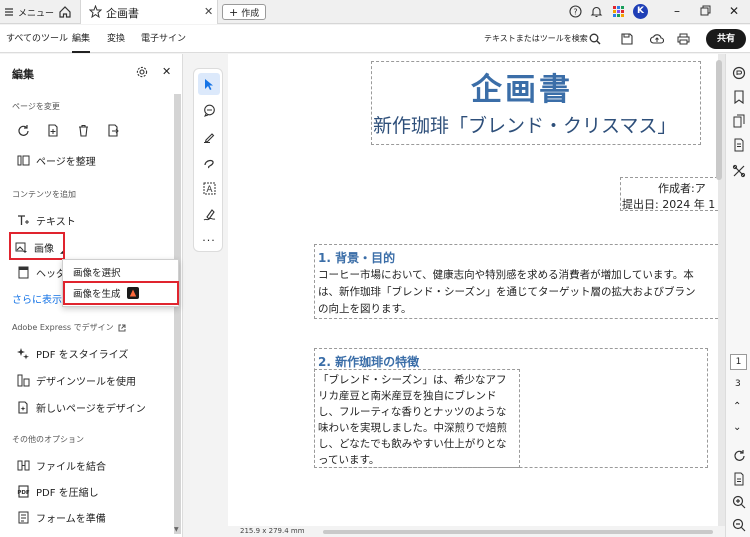 This screenshot has height=537, width=750. I want to click on menu-button: メニュー, so click(29, 12).